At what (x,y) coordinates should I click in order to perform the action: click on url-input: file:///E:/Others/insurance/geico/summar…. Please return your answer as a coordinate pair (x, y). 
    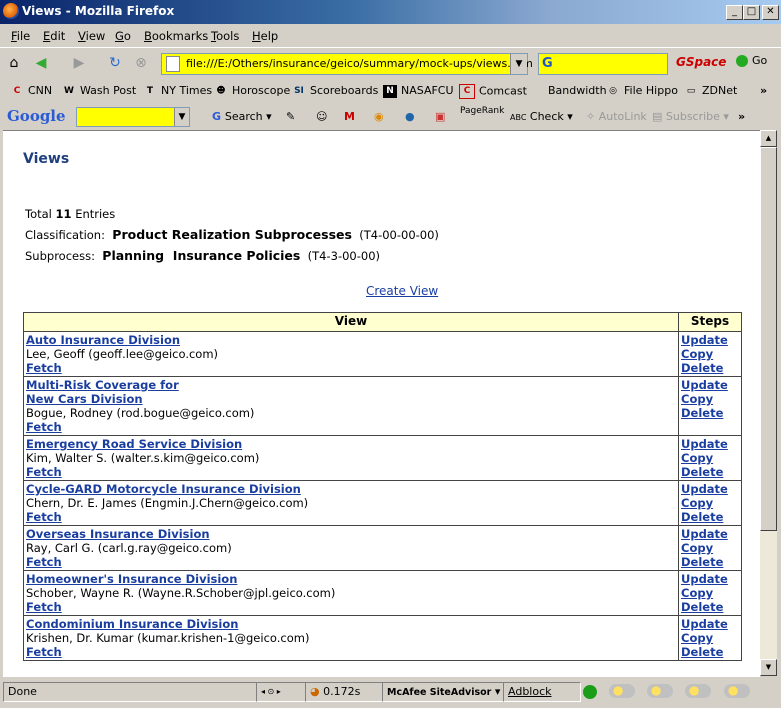
    Looking at the image, I should click on (359, 63).